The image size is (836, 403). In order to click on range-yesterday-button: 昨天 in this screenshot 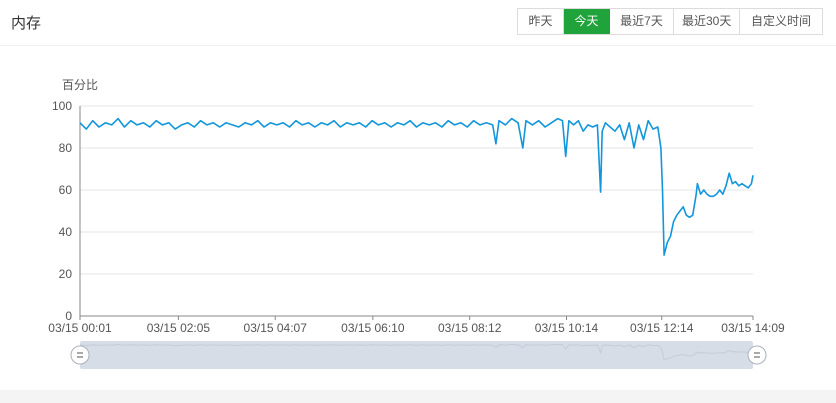, I will do `click(541, 21)`.